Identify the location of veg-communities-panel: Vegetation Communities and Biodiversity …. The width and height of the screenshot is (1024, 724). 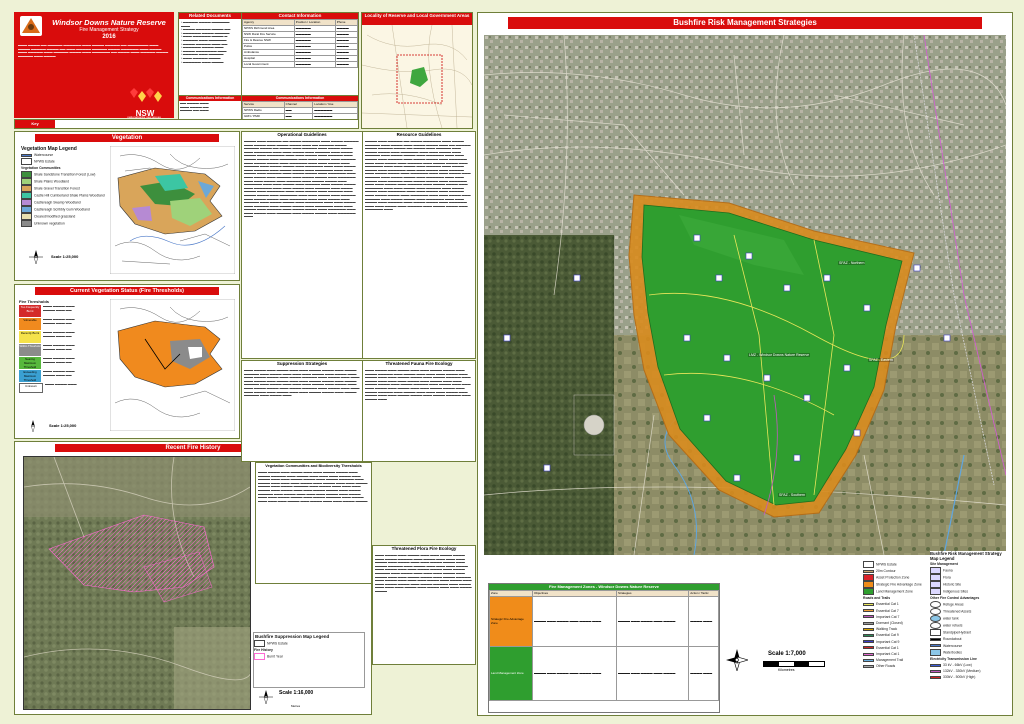
(313, 523).